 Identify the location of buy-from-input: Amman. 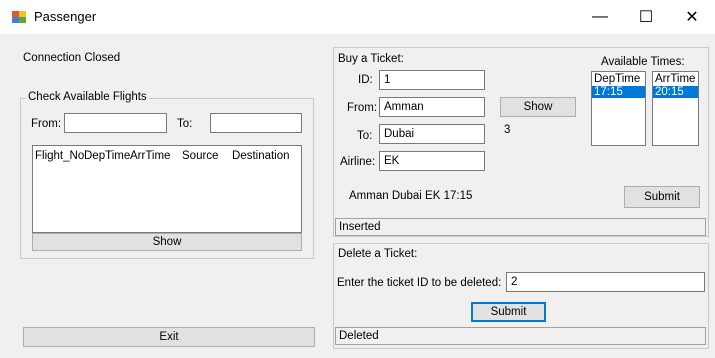
(432, 107).